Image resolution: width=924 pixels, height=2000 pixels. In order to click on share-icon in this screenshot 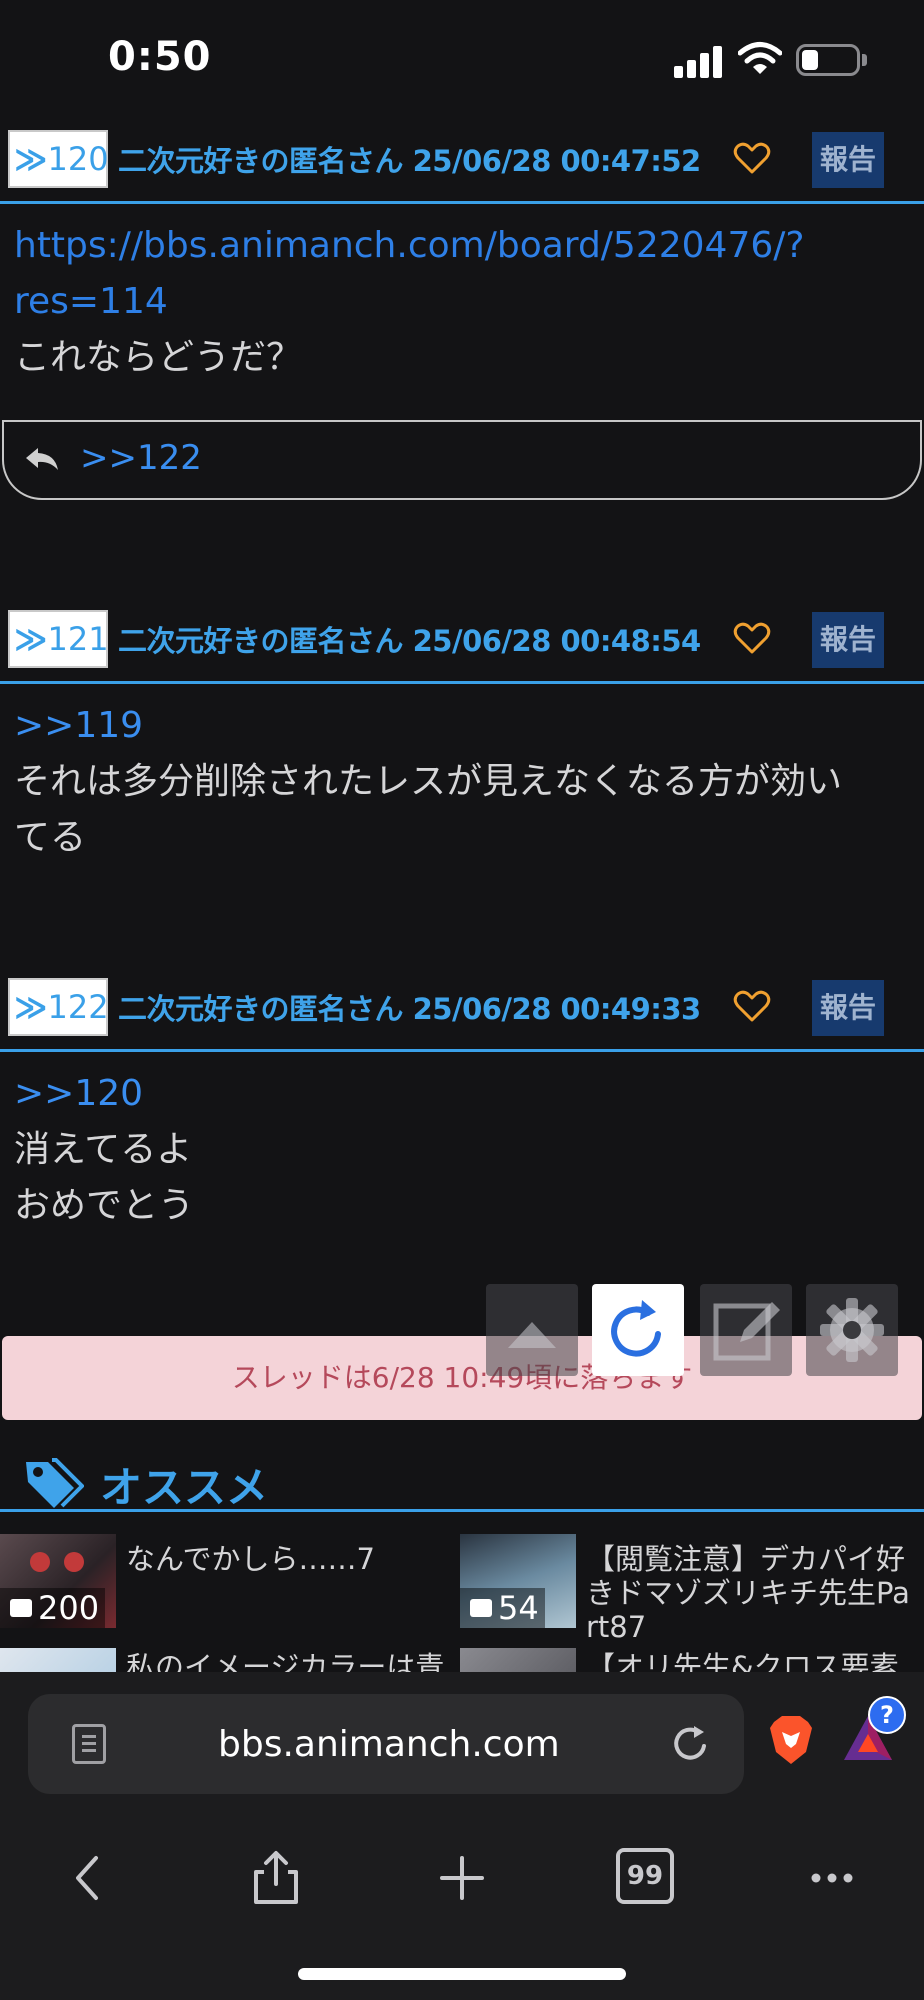, I will do `click(276, 1878)`.